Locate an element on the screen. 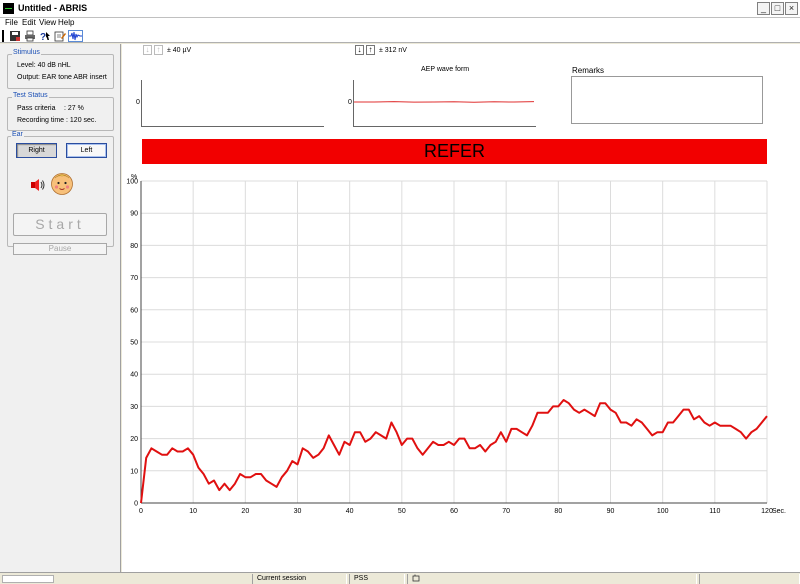 Image resolution: width=800 pixels, height=584 pixels. window-title: Untitled - ABRIS is located at coordinates (53, 8).